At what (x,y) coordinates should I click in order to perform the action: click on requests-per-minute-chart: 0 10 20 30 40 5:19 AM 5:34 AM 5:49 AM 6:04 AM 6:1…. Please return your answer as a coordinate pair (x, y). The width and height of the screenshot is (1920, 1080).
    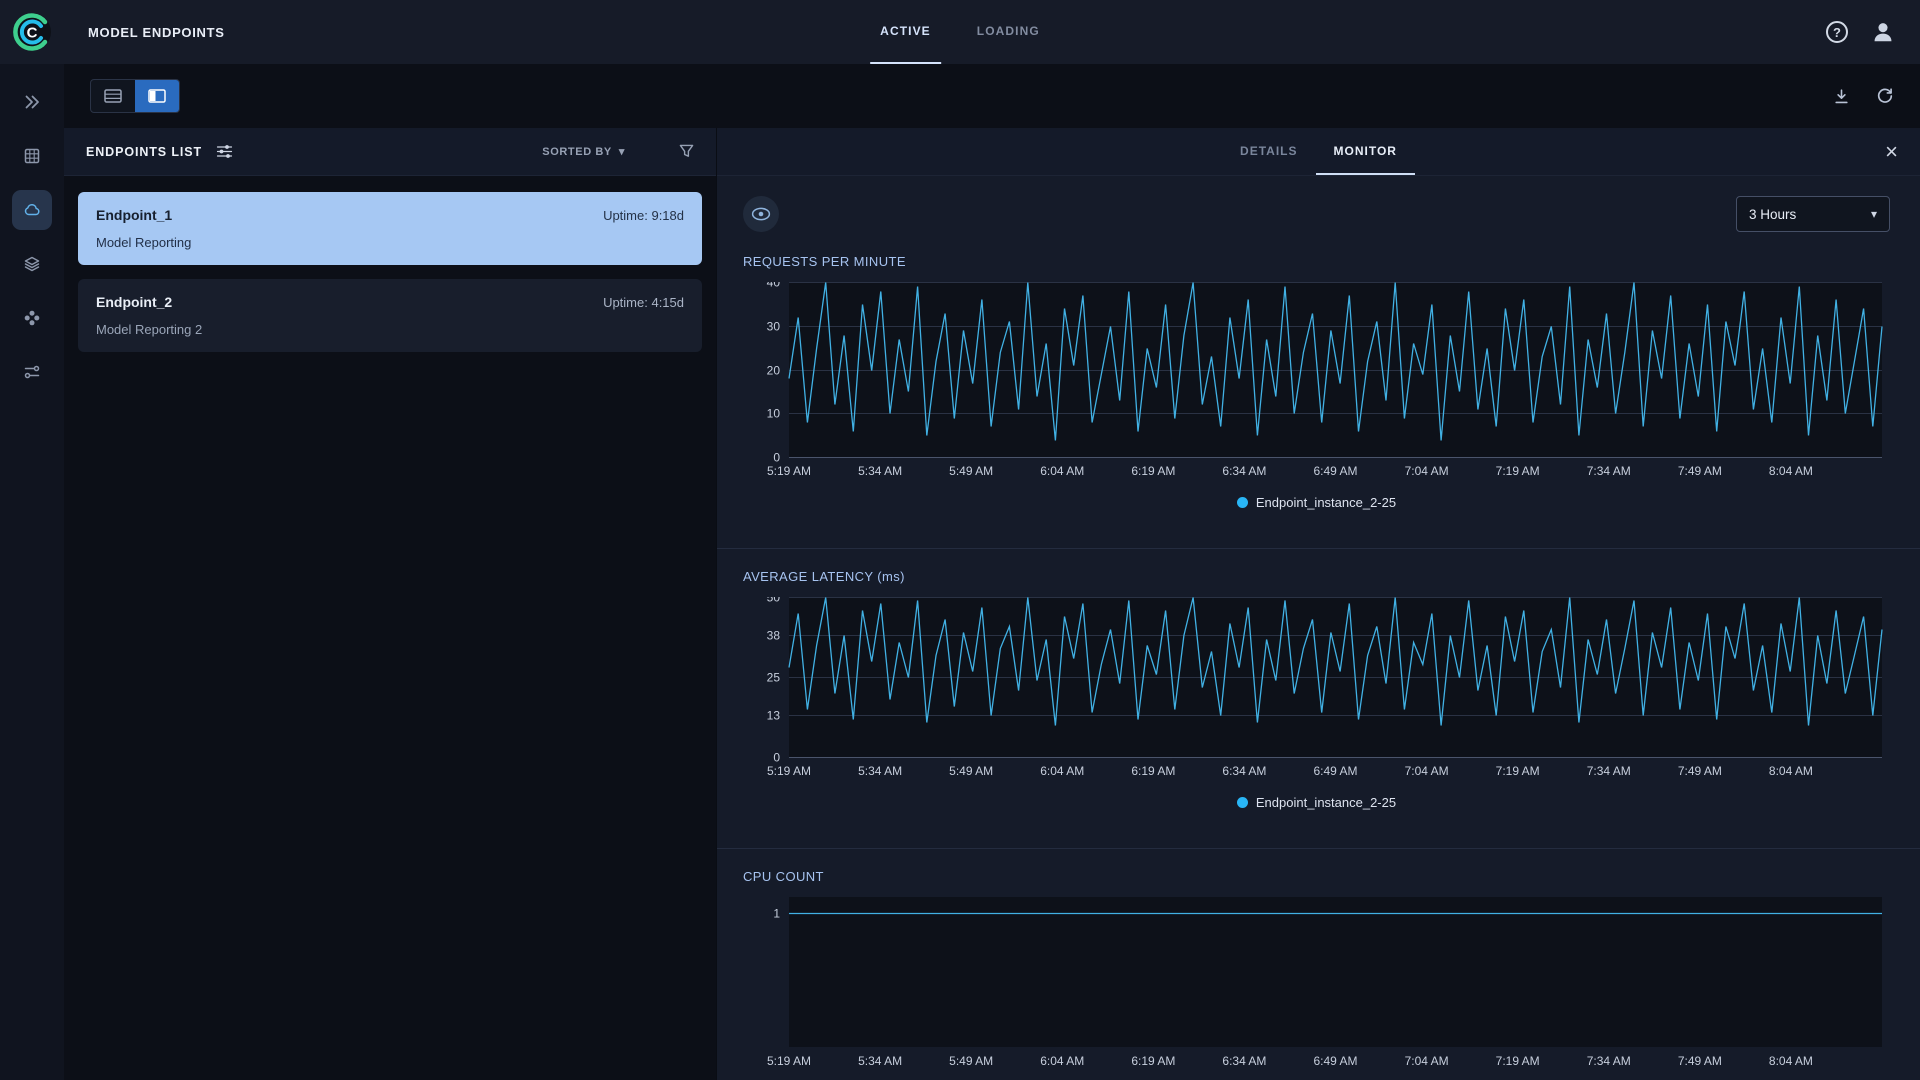
    Looking at the image, I should click on (1316, 382).